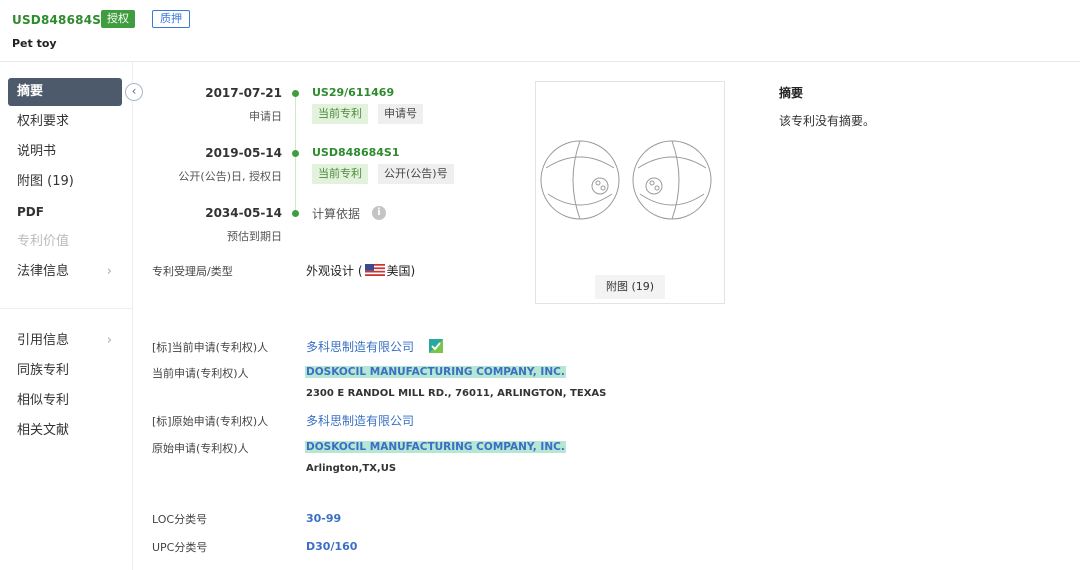 This screenshot has width=1080, height=570. Describe the element at coordinates (43, 121) in the screenshot. I see `sidebar-item-label: 权利要求` at that location.